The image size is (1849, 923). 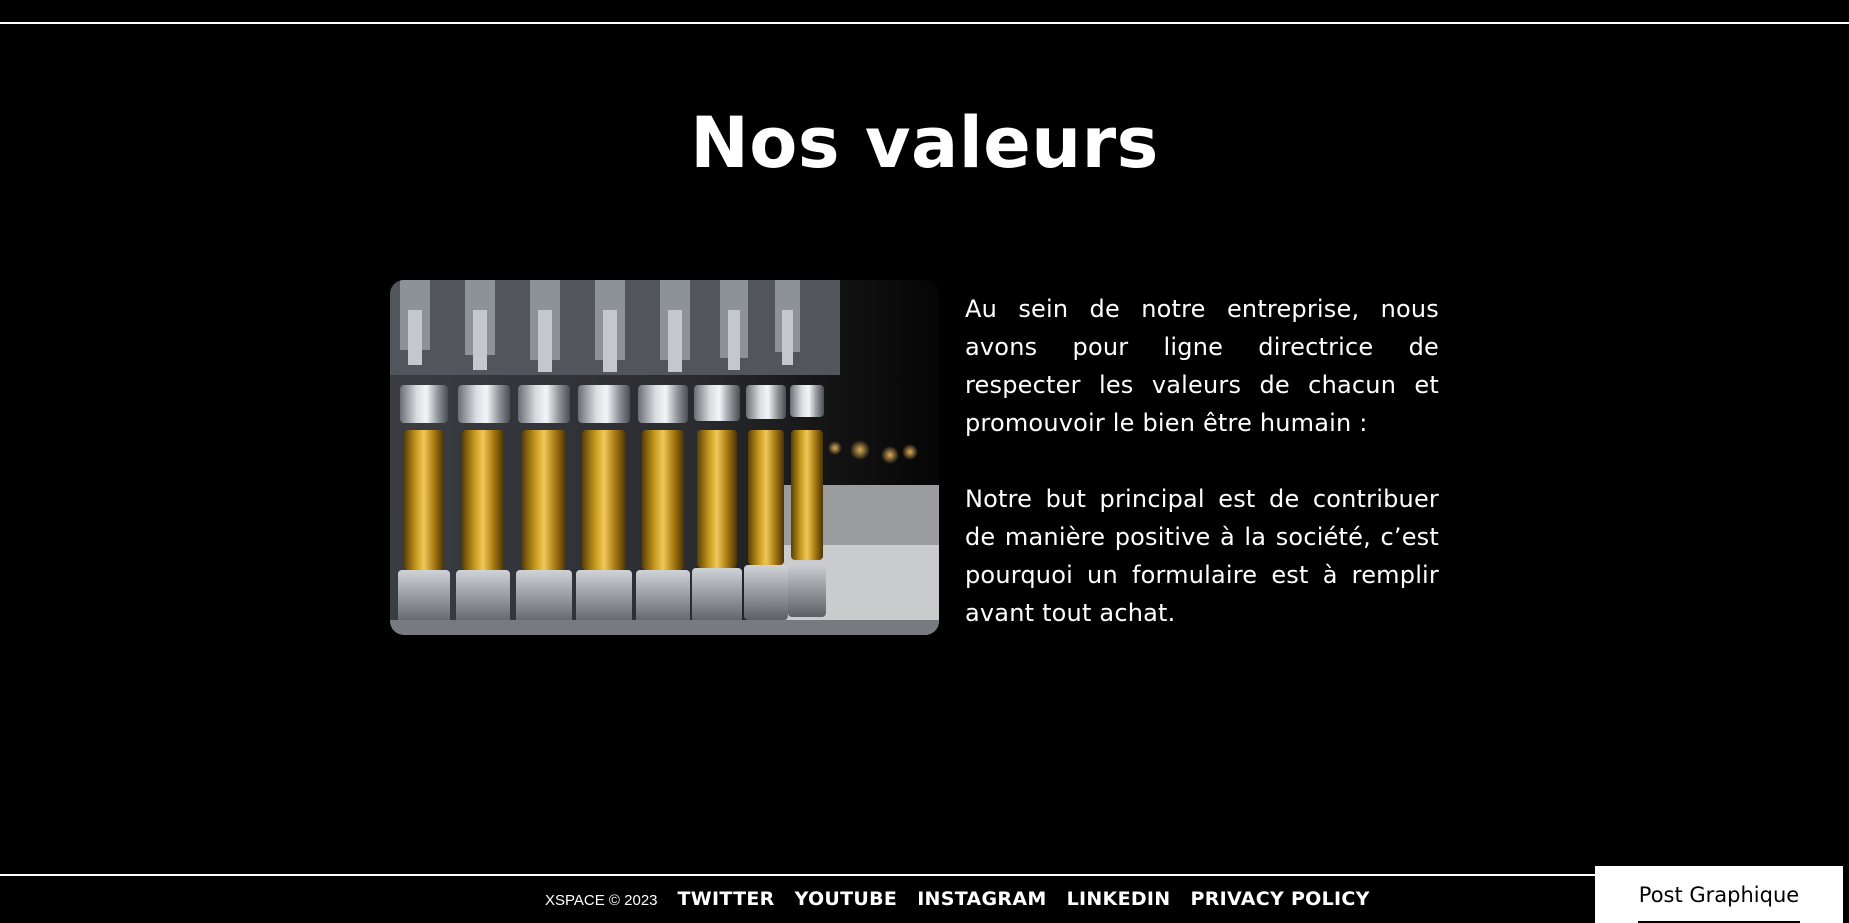 I want to click on footer-link-privacy-policy: PRIVACY POLICY, so click(x=1280, y=899).